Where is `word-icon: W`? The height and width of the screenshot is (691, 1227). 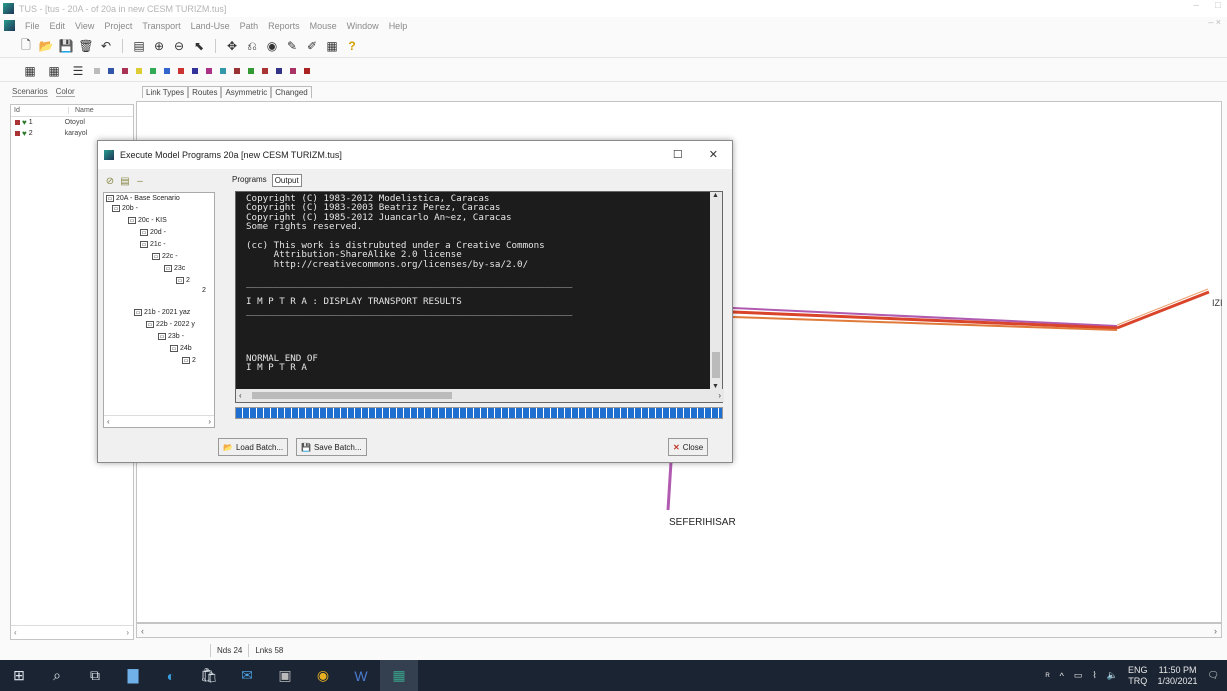 word-icon: W is located at coordinates (361, 675).